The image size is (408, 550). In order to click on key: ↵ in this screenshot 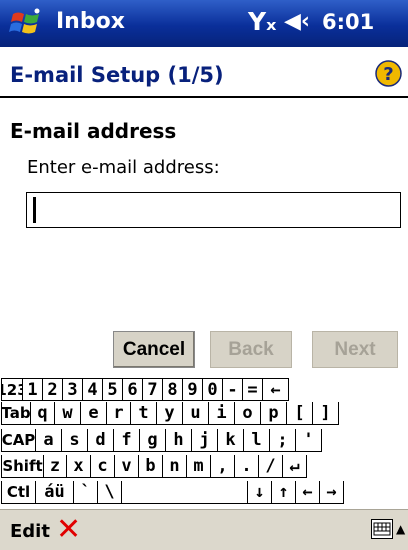, I will do `click(295, 466)`.